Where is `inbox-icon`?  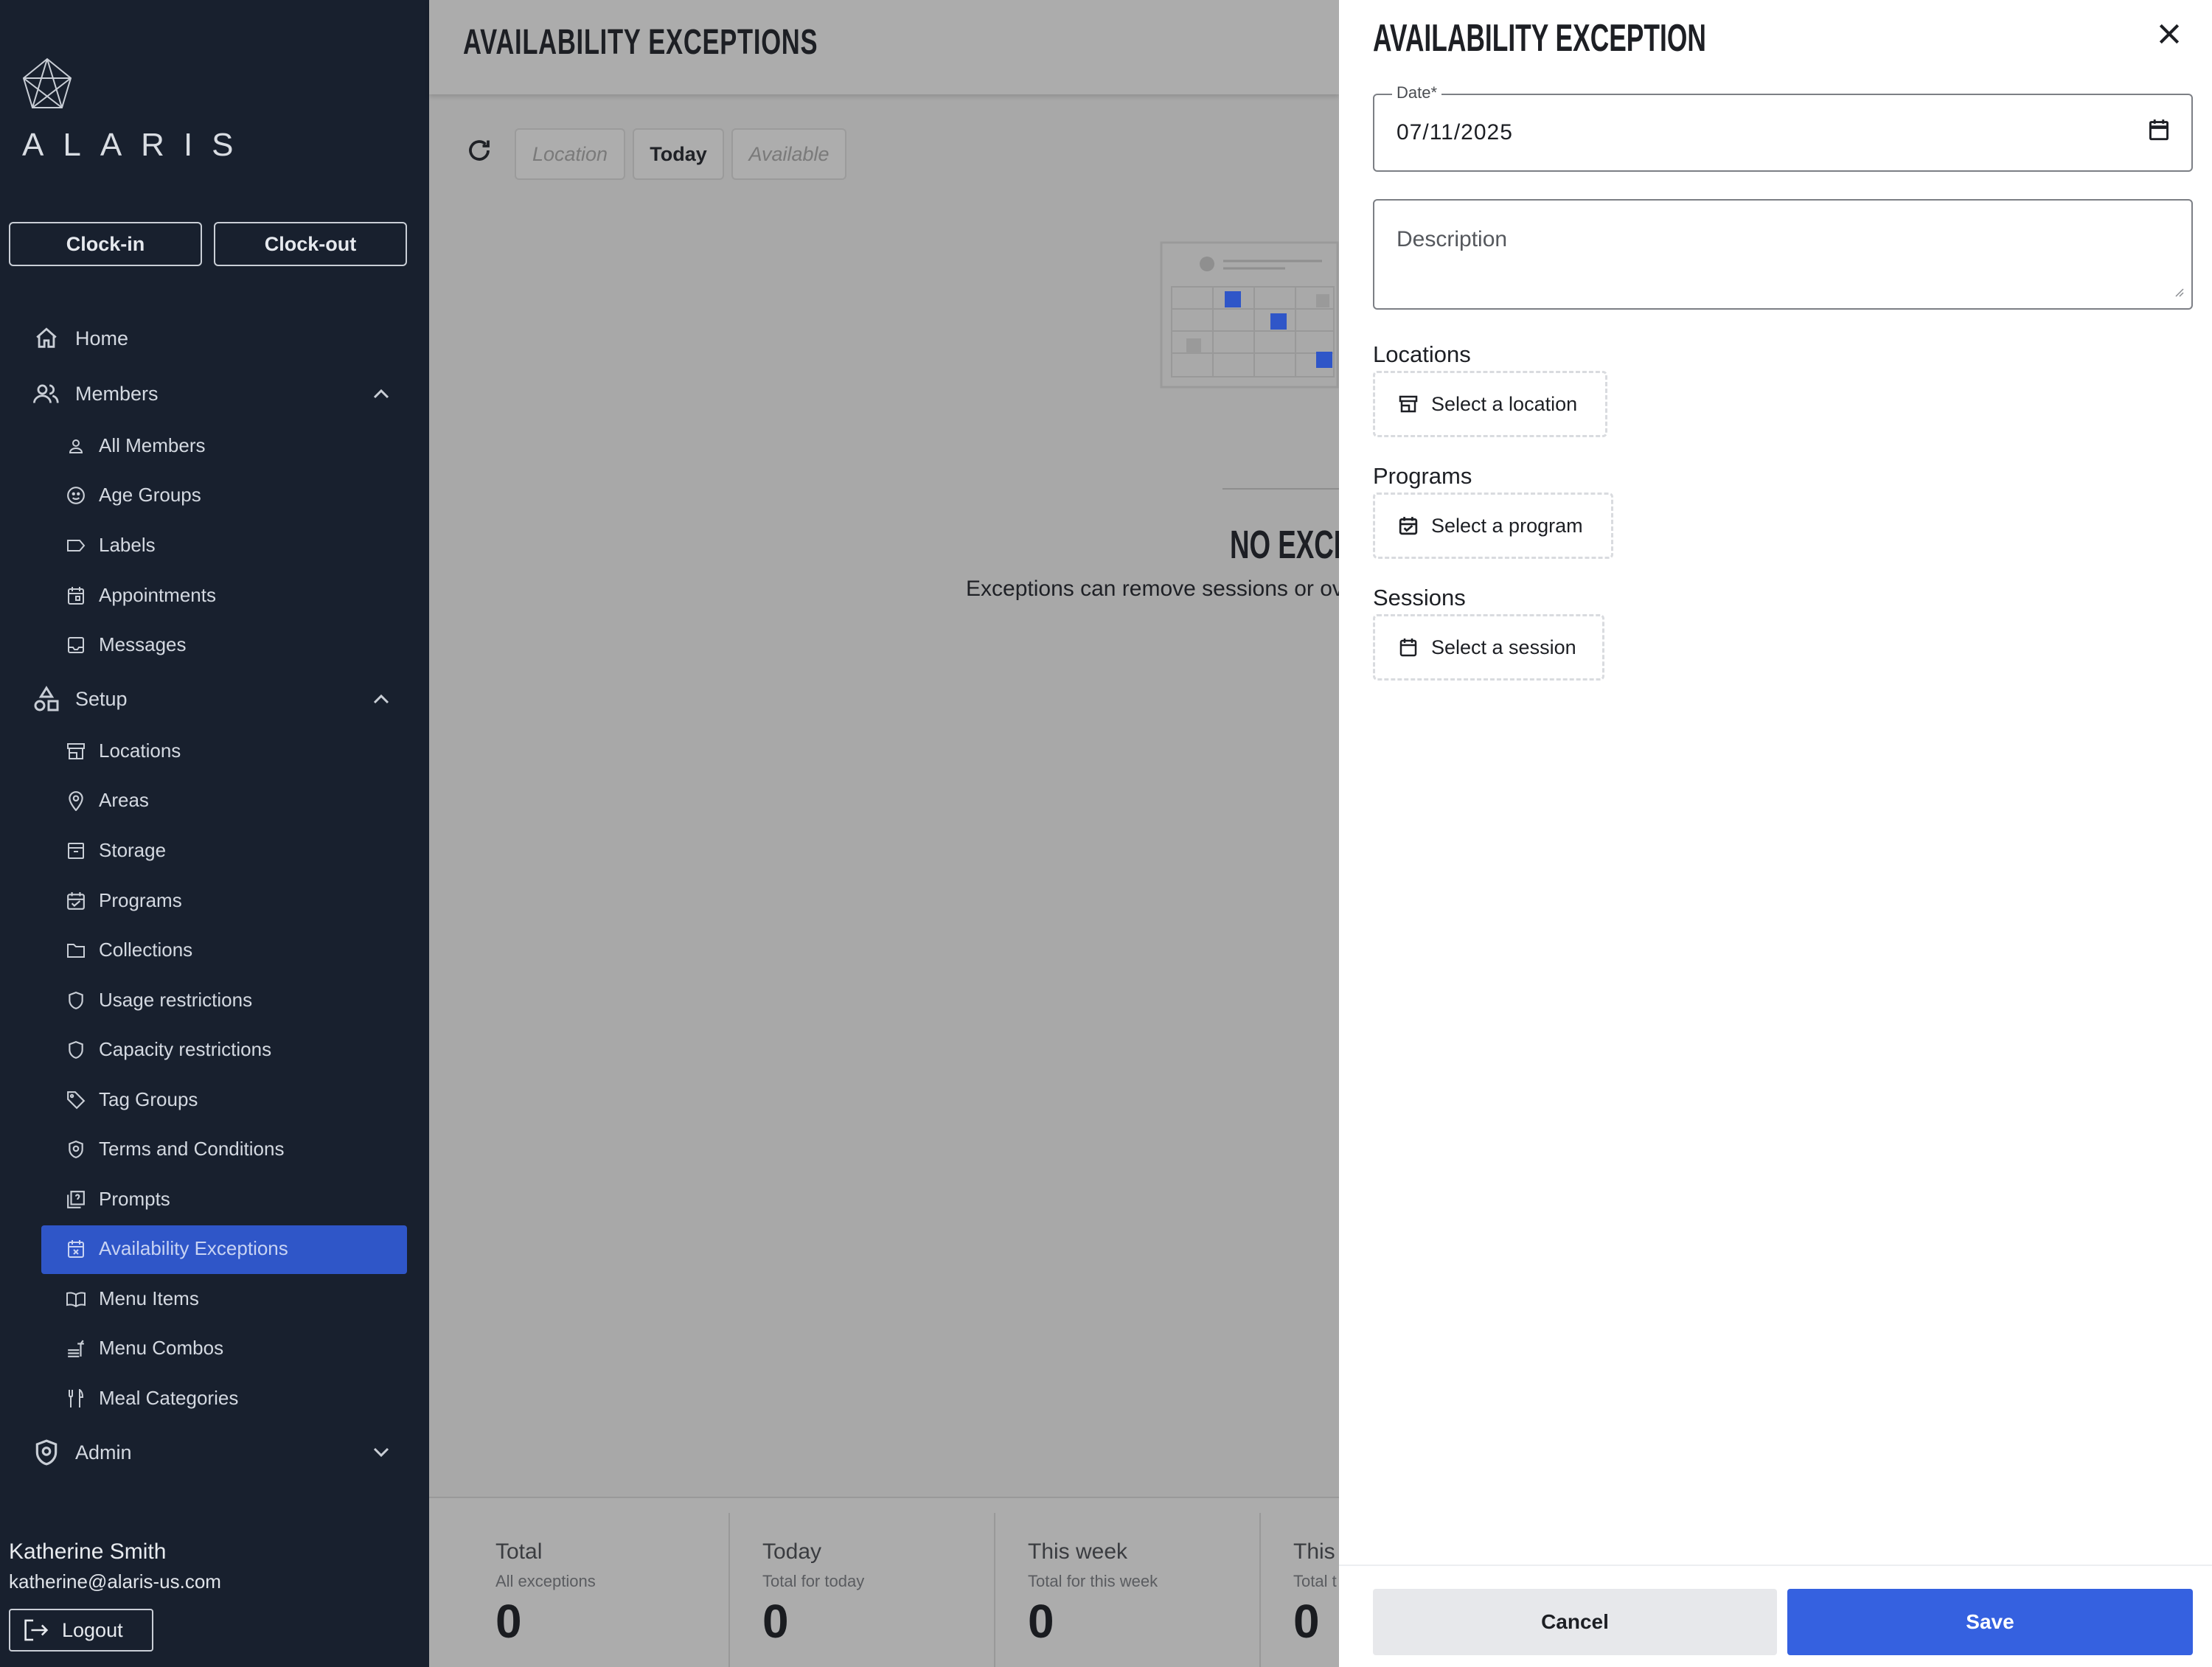 inbox-icon is located at coordinates (76, 645).